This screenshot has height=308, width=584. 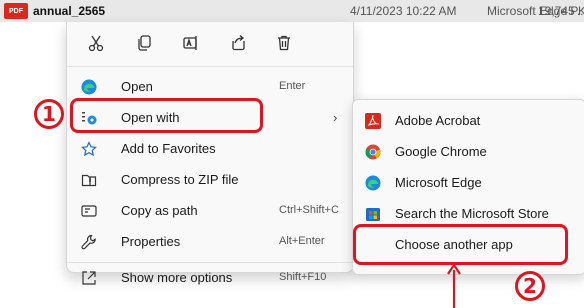 I want to click on submenu-item-adobe-acrobat: Adobe Acrobat, so click(x=470, y=121).